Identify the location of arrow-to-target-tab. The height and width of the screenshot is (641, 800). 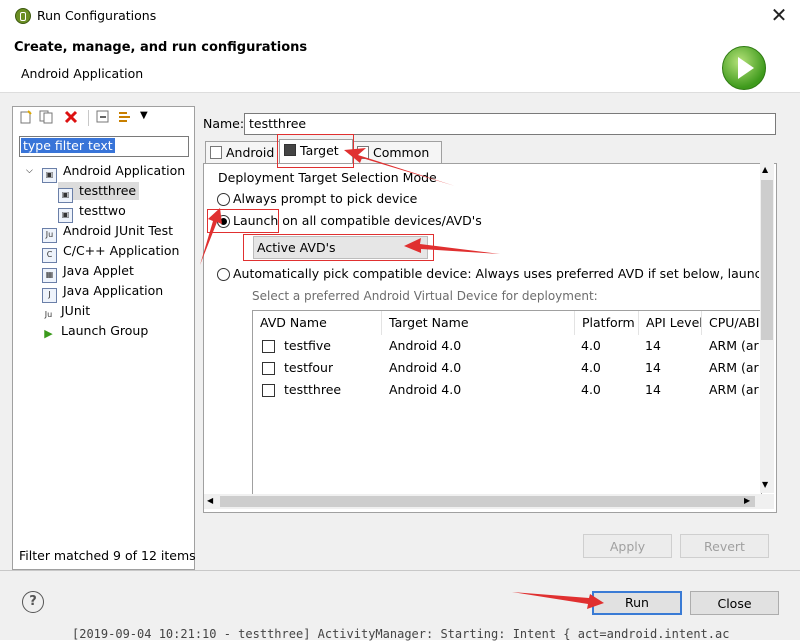
(399, 167).